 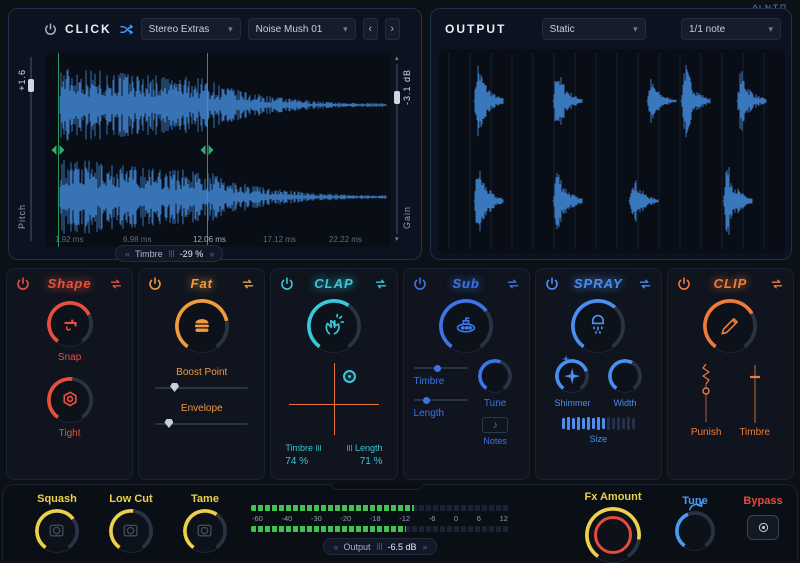 What do you see at coordinates (598, 326) in the screenshot?
I see `spray-knob` at bounding box center [598, 326].